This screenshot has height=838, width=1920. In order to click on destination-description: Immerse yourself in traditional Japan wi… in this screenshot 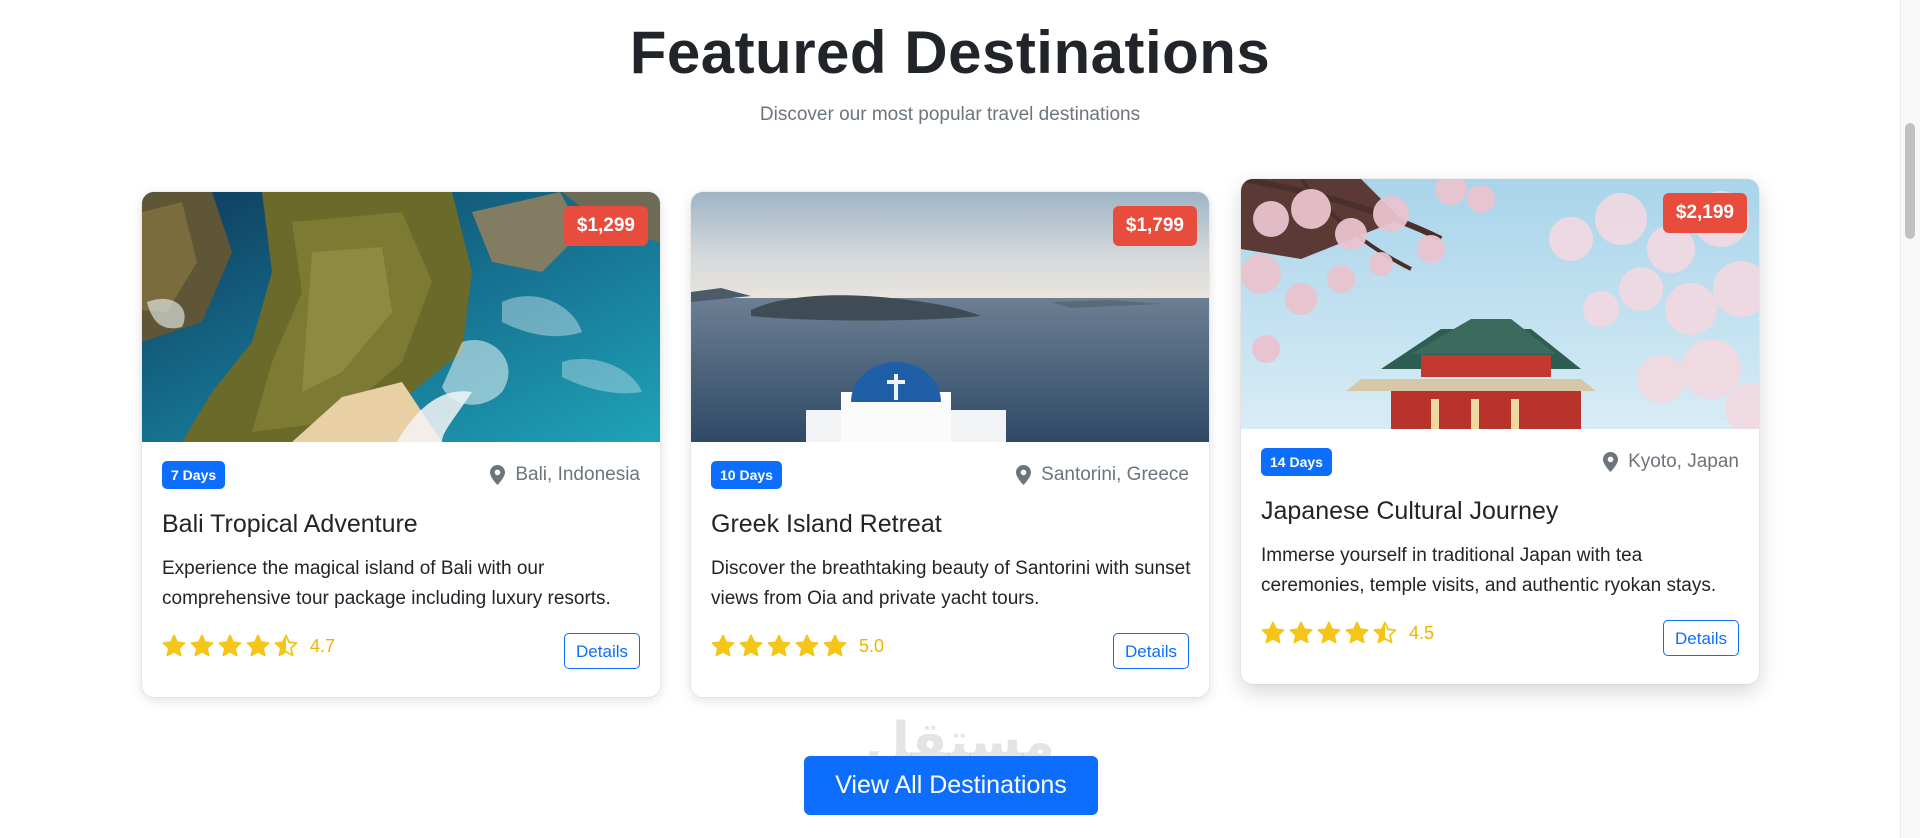, I will do `click(1489, 570)`.